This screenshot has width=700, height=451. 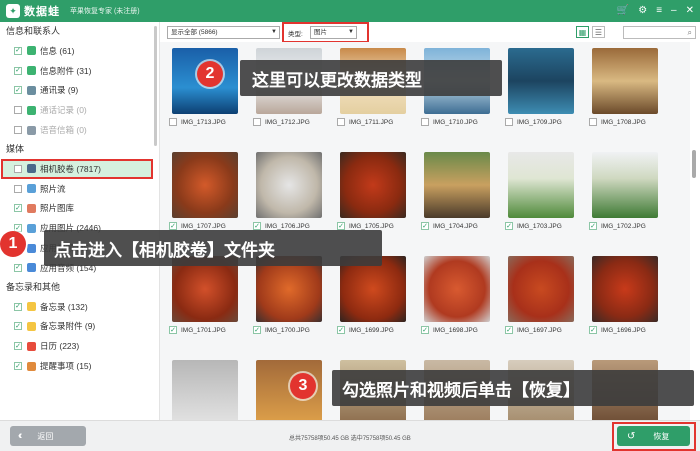 What do you see at coordinates (79, 110) in the screenshot?
I see `sidebar-item: 通话记录 (0)` at bounding box center [79, 110].